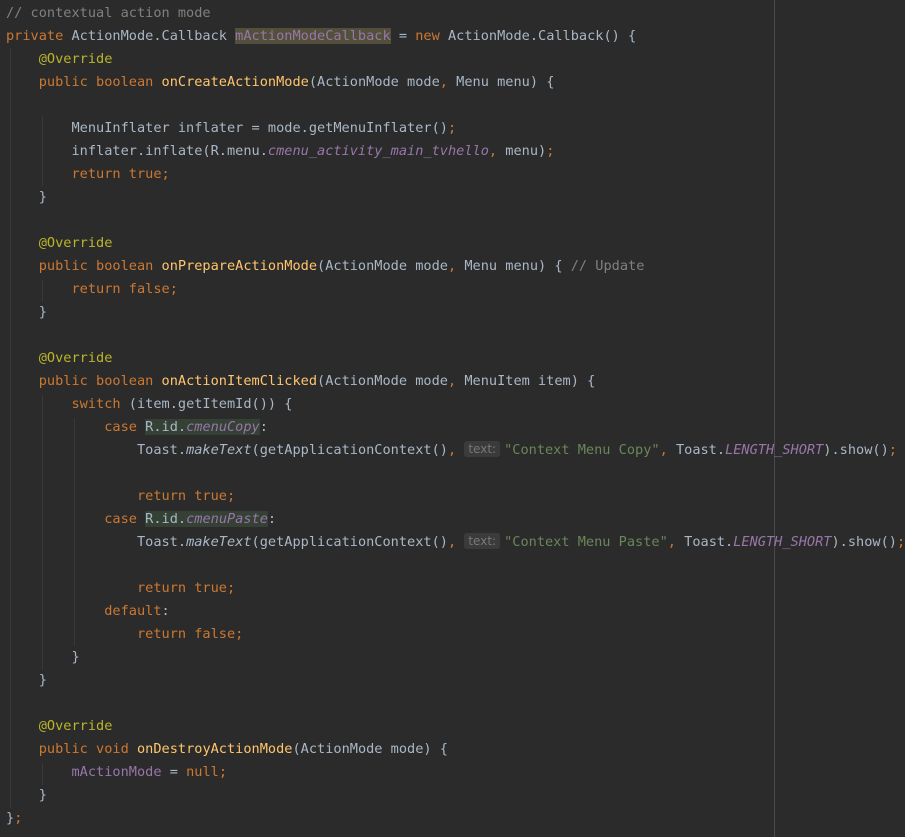 This screenshot has width=905, height=837. Describe the element at coordinates (166, 519) in the screenshot. I see `code-token: R.id.` at that location.